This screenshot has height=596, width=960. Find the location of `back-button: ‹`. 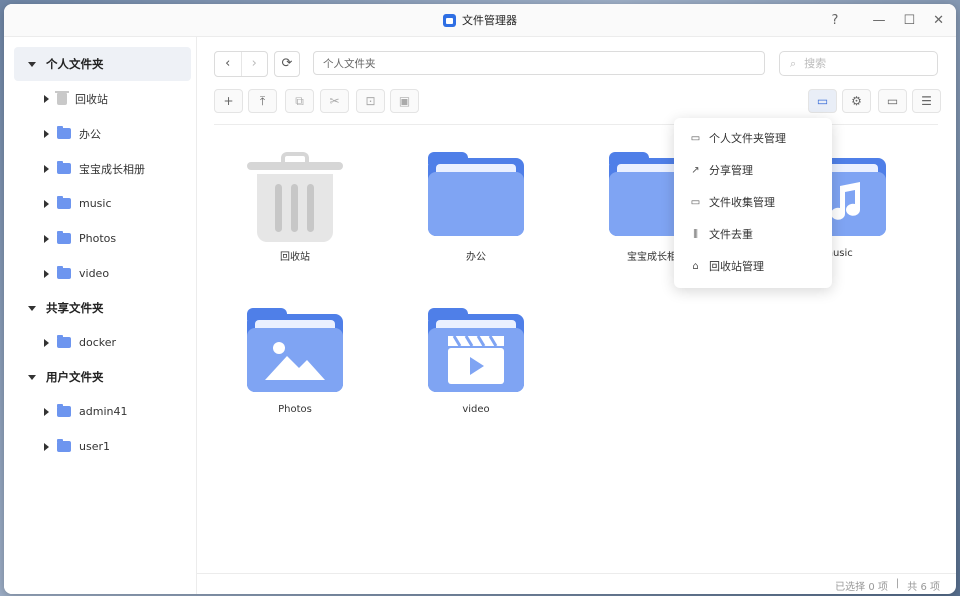

back-button: ‹ is located at coordinates (228, 64).